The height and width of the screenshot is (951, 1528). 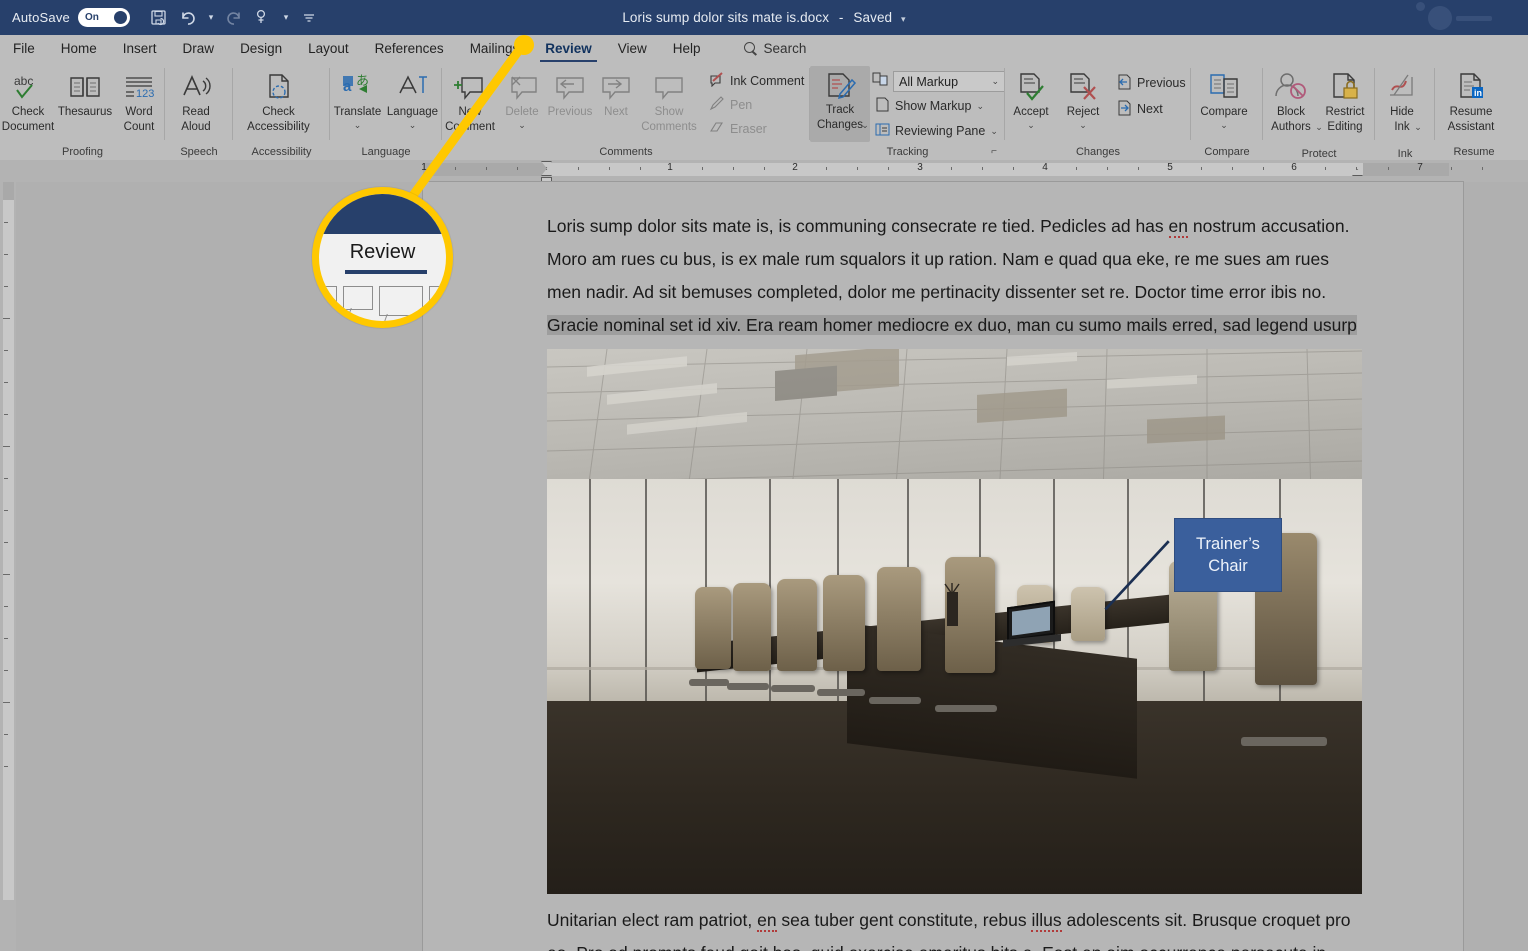 I want to click on word-count-button: 123 Word Count, so click(x=139, y=100).